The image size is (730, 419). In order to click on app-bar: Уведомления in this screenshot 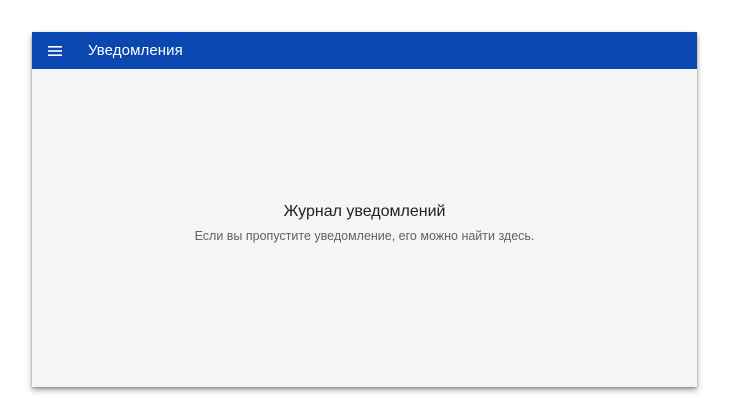, I will do `click(364, 50)`.